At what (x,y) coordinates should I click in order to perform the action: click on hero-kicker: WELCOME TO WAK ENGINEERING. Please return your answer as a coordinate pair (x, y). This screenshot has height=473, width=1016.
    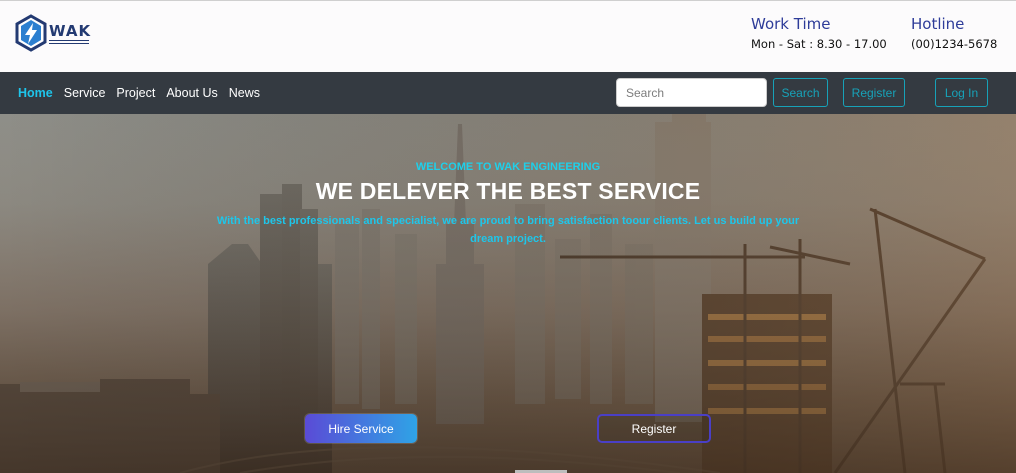
    Looking at the image, I should click on (508, 167).